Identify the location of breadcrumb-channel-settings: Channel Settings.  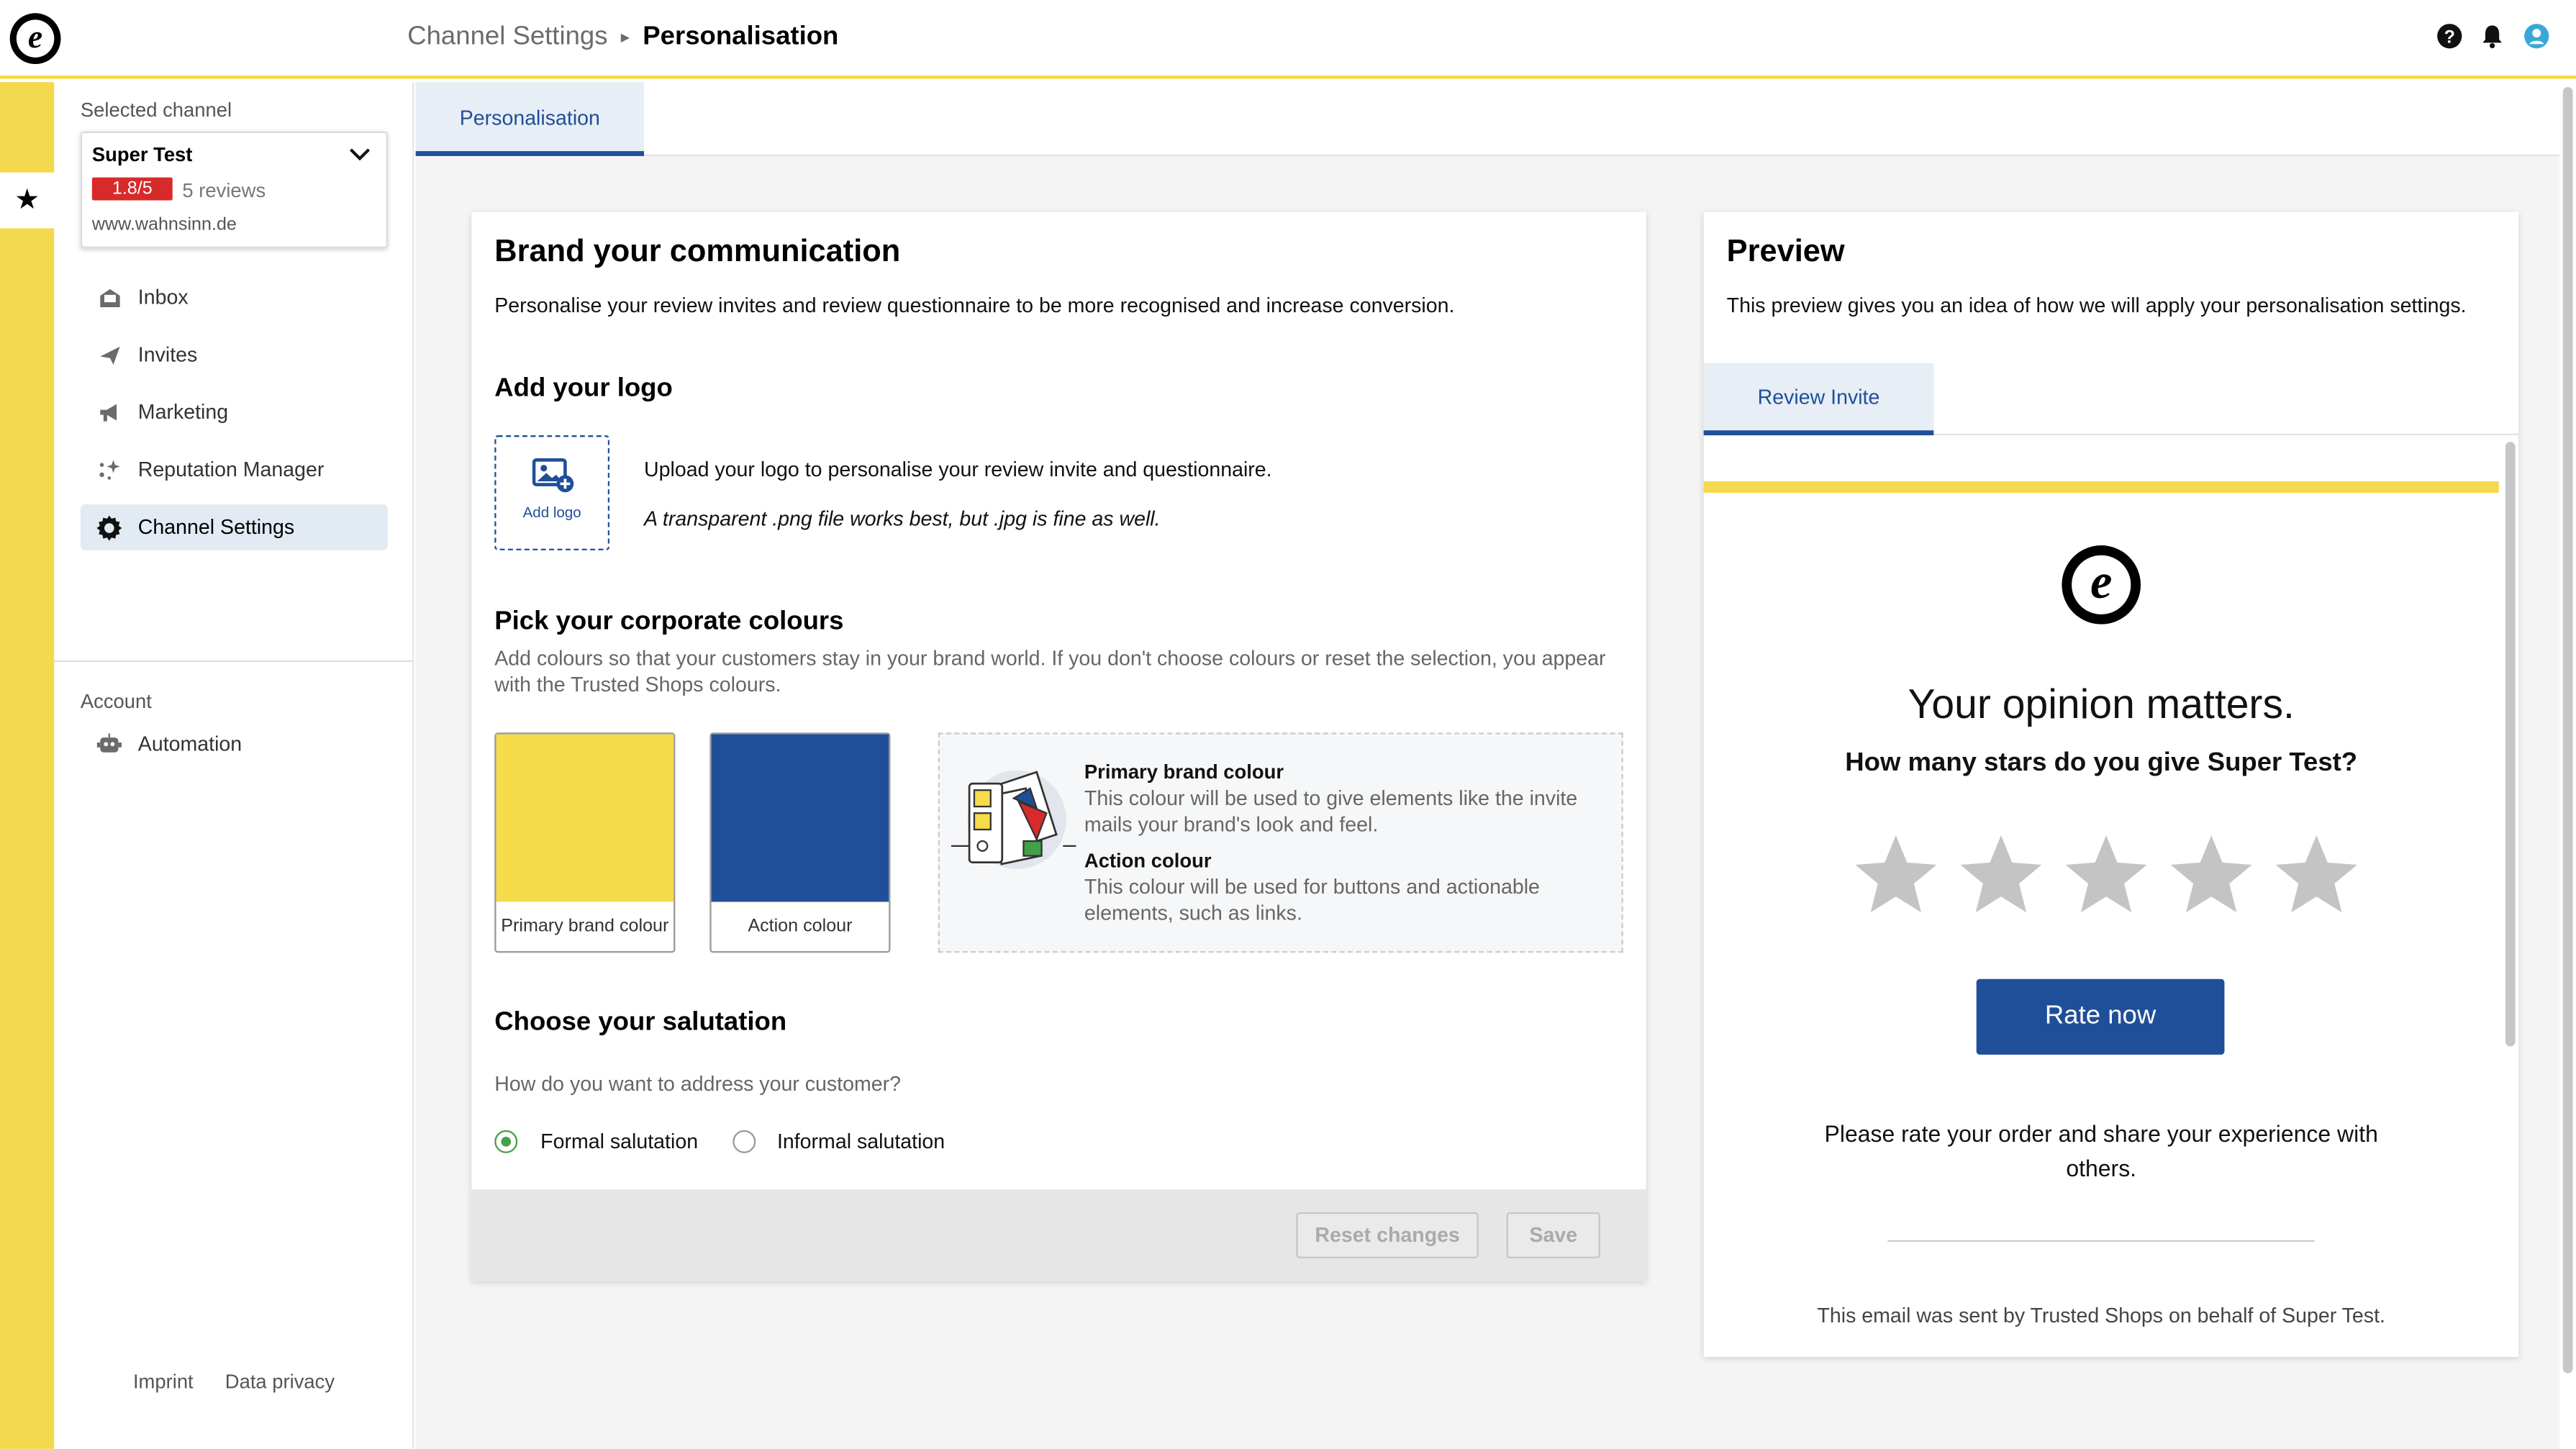
(507, 38).